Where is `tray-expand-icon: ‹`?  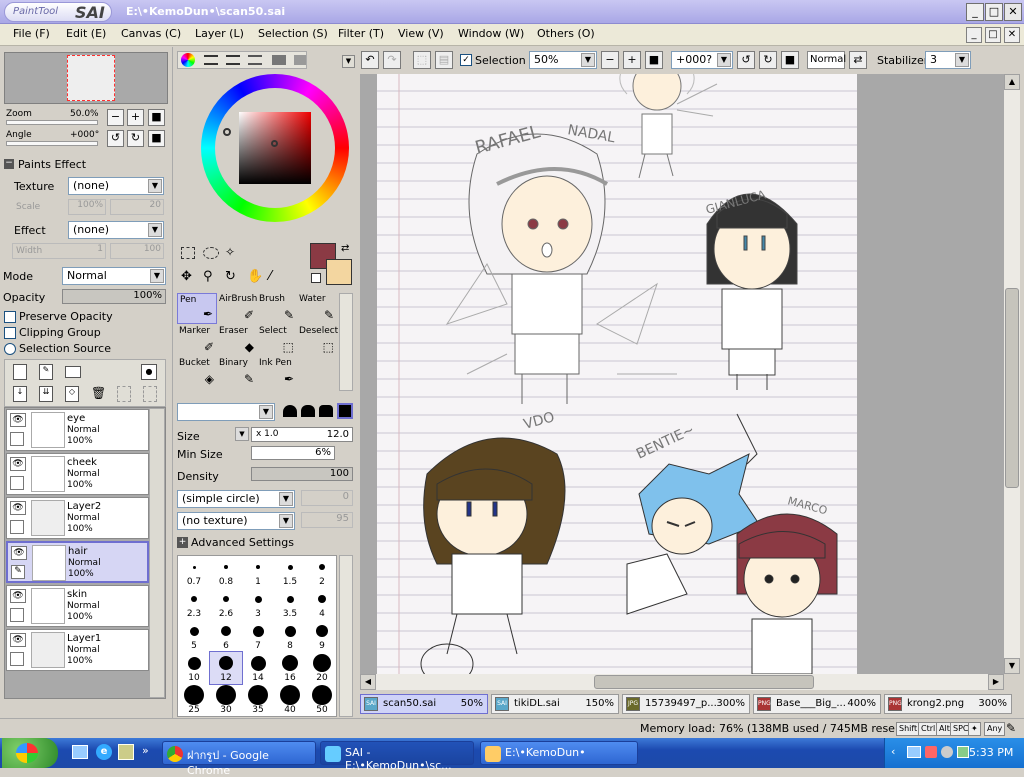
tray-expand-icon: ‹ is located at coordinates (893, 751).